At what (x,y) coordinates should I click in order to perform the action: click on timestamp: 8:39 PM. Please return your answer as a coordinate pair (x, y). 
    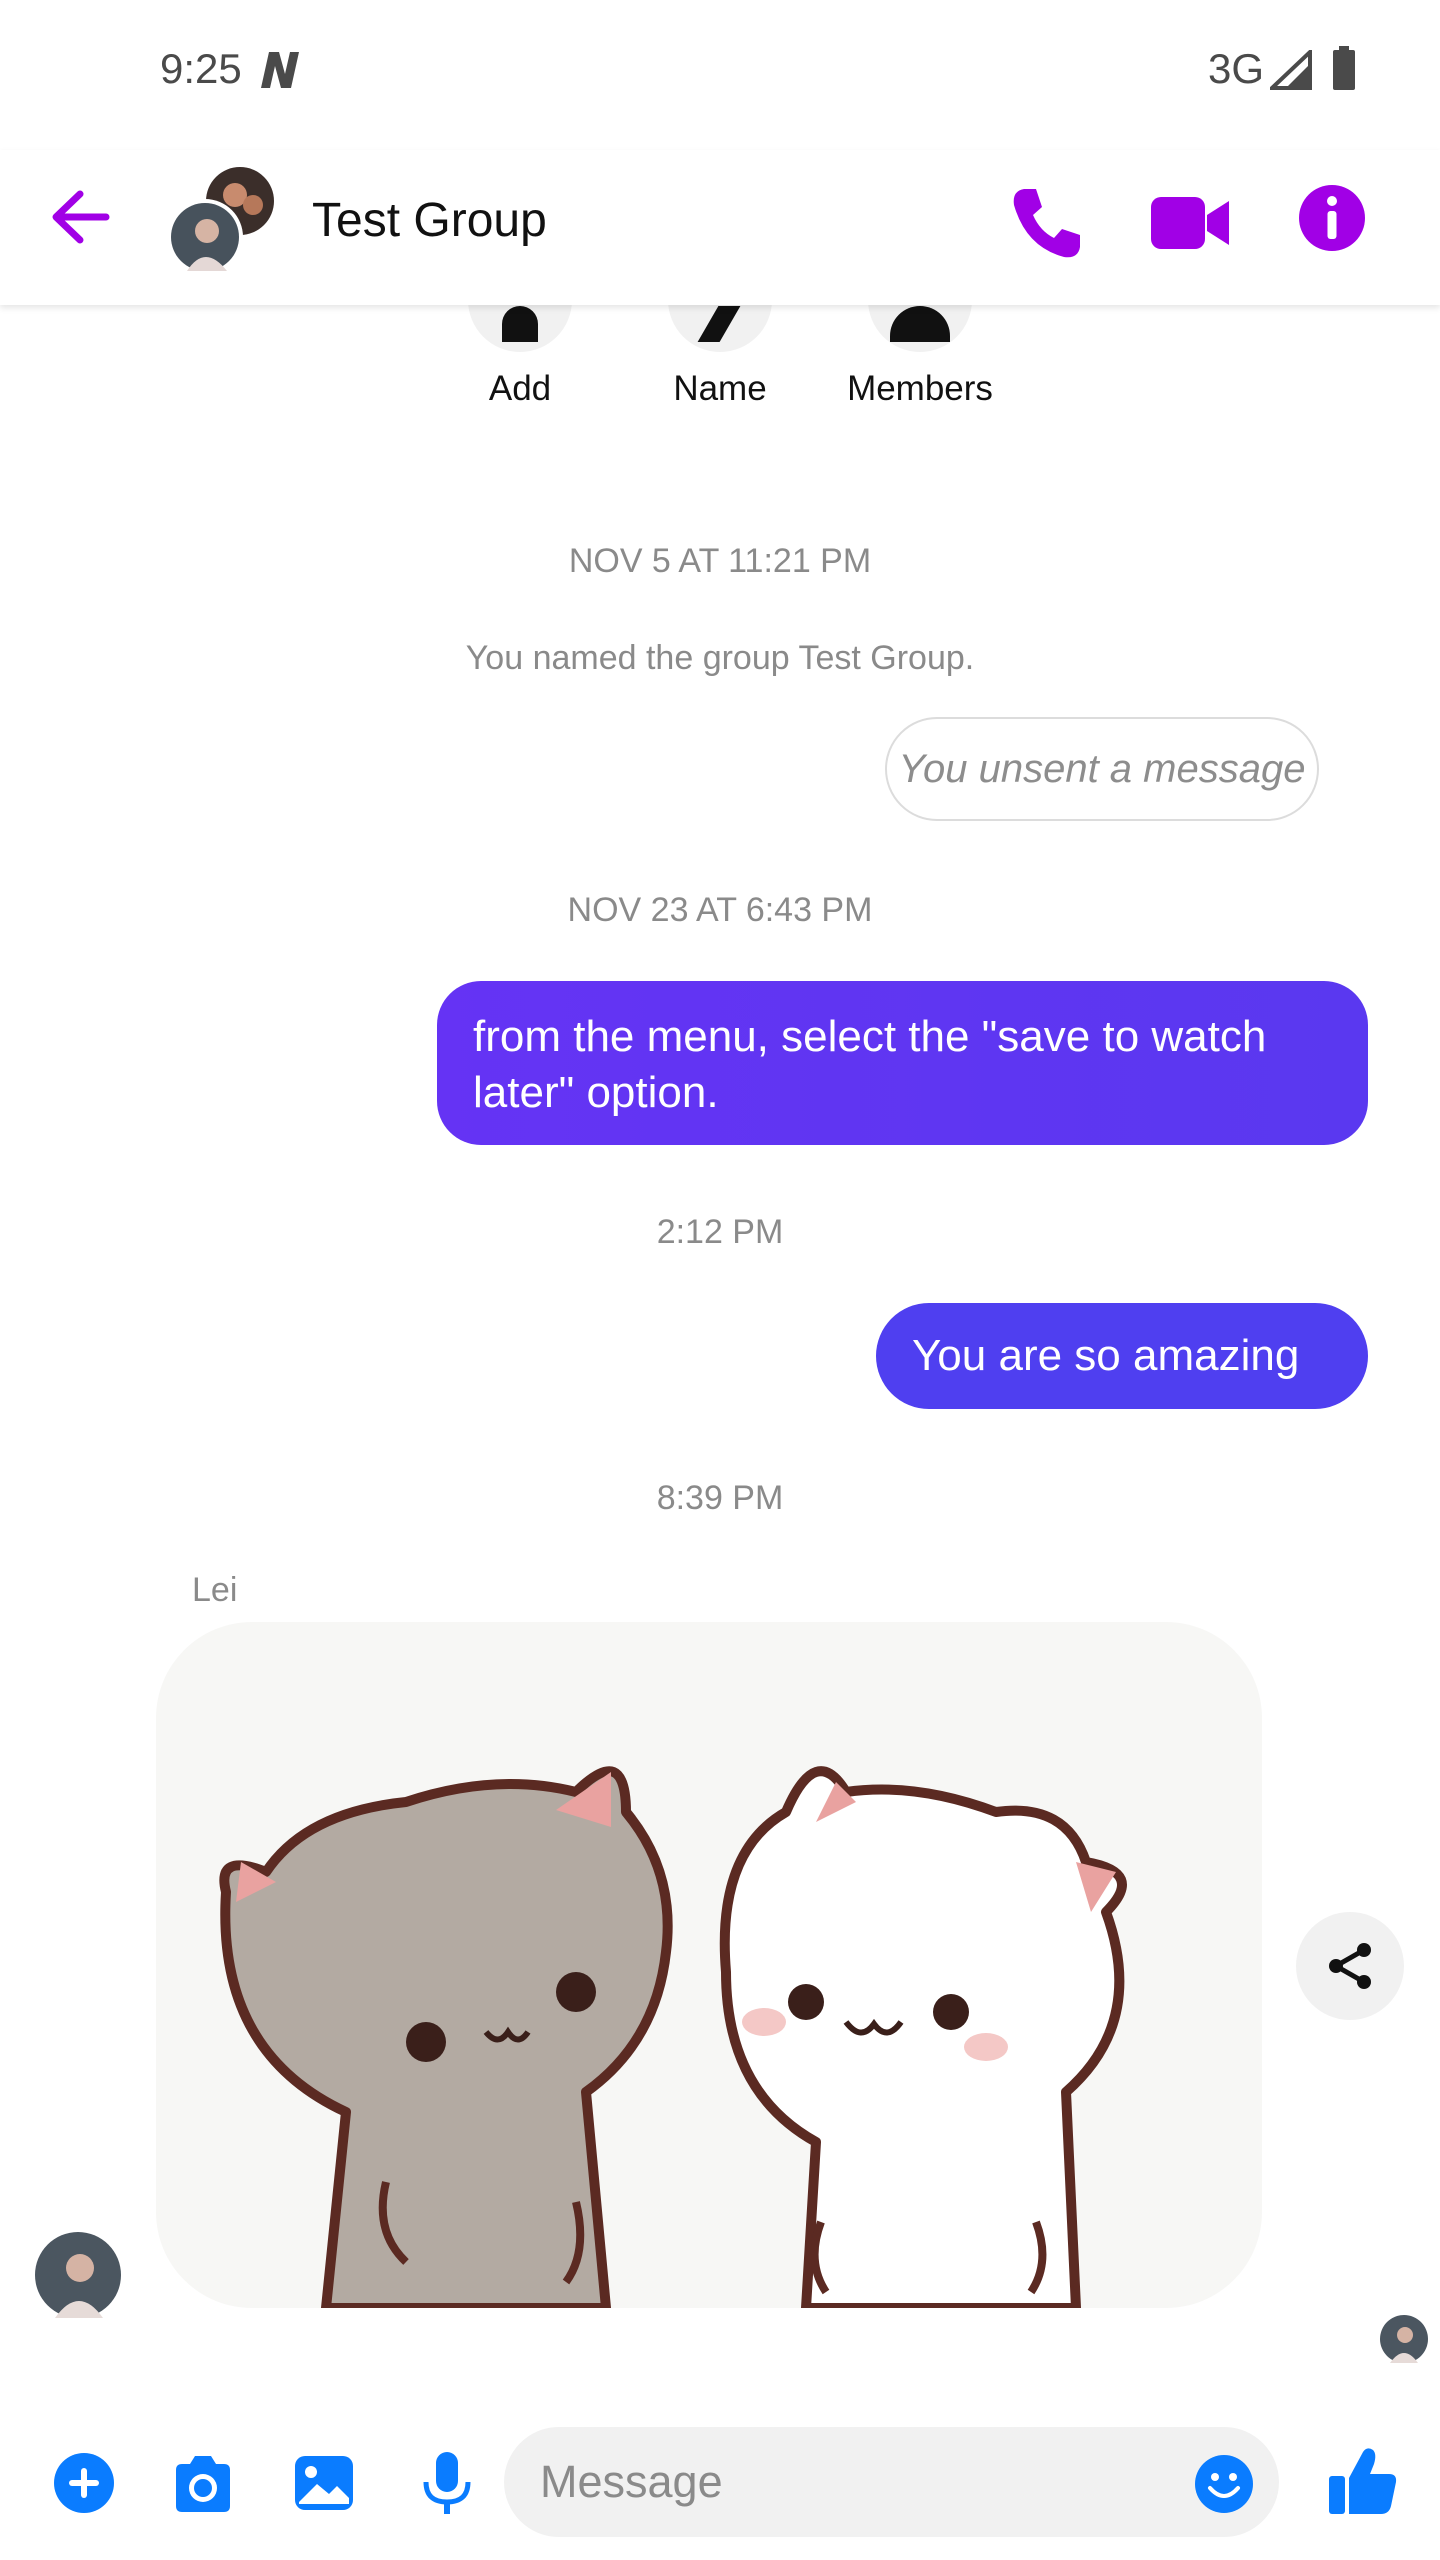
    Looking at the image, I should click on (720, 1498).